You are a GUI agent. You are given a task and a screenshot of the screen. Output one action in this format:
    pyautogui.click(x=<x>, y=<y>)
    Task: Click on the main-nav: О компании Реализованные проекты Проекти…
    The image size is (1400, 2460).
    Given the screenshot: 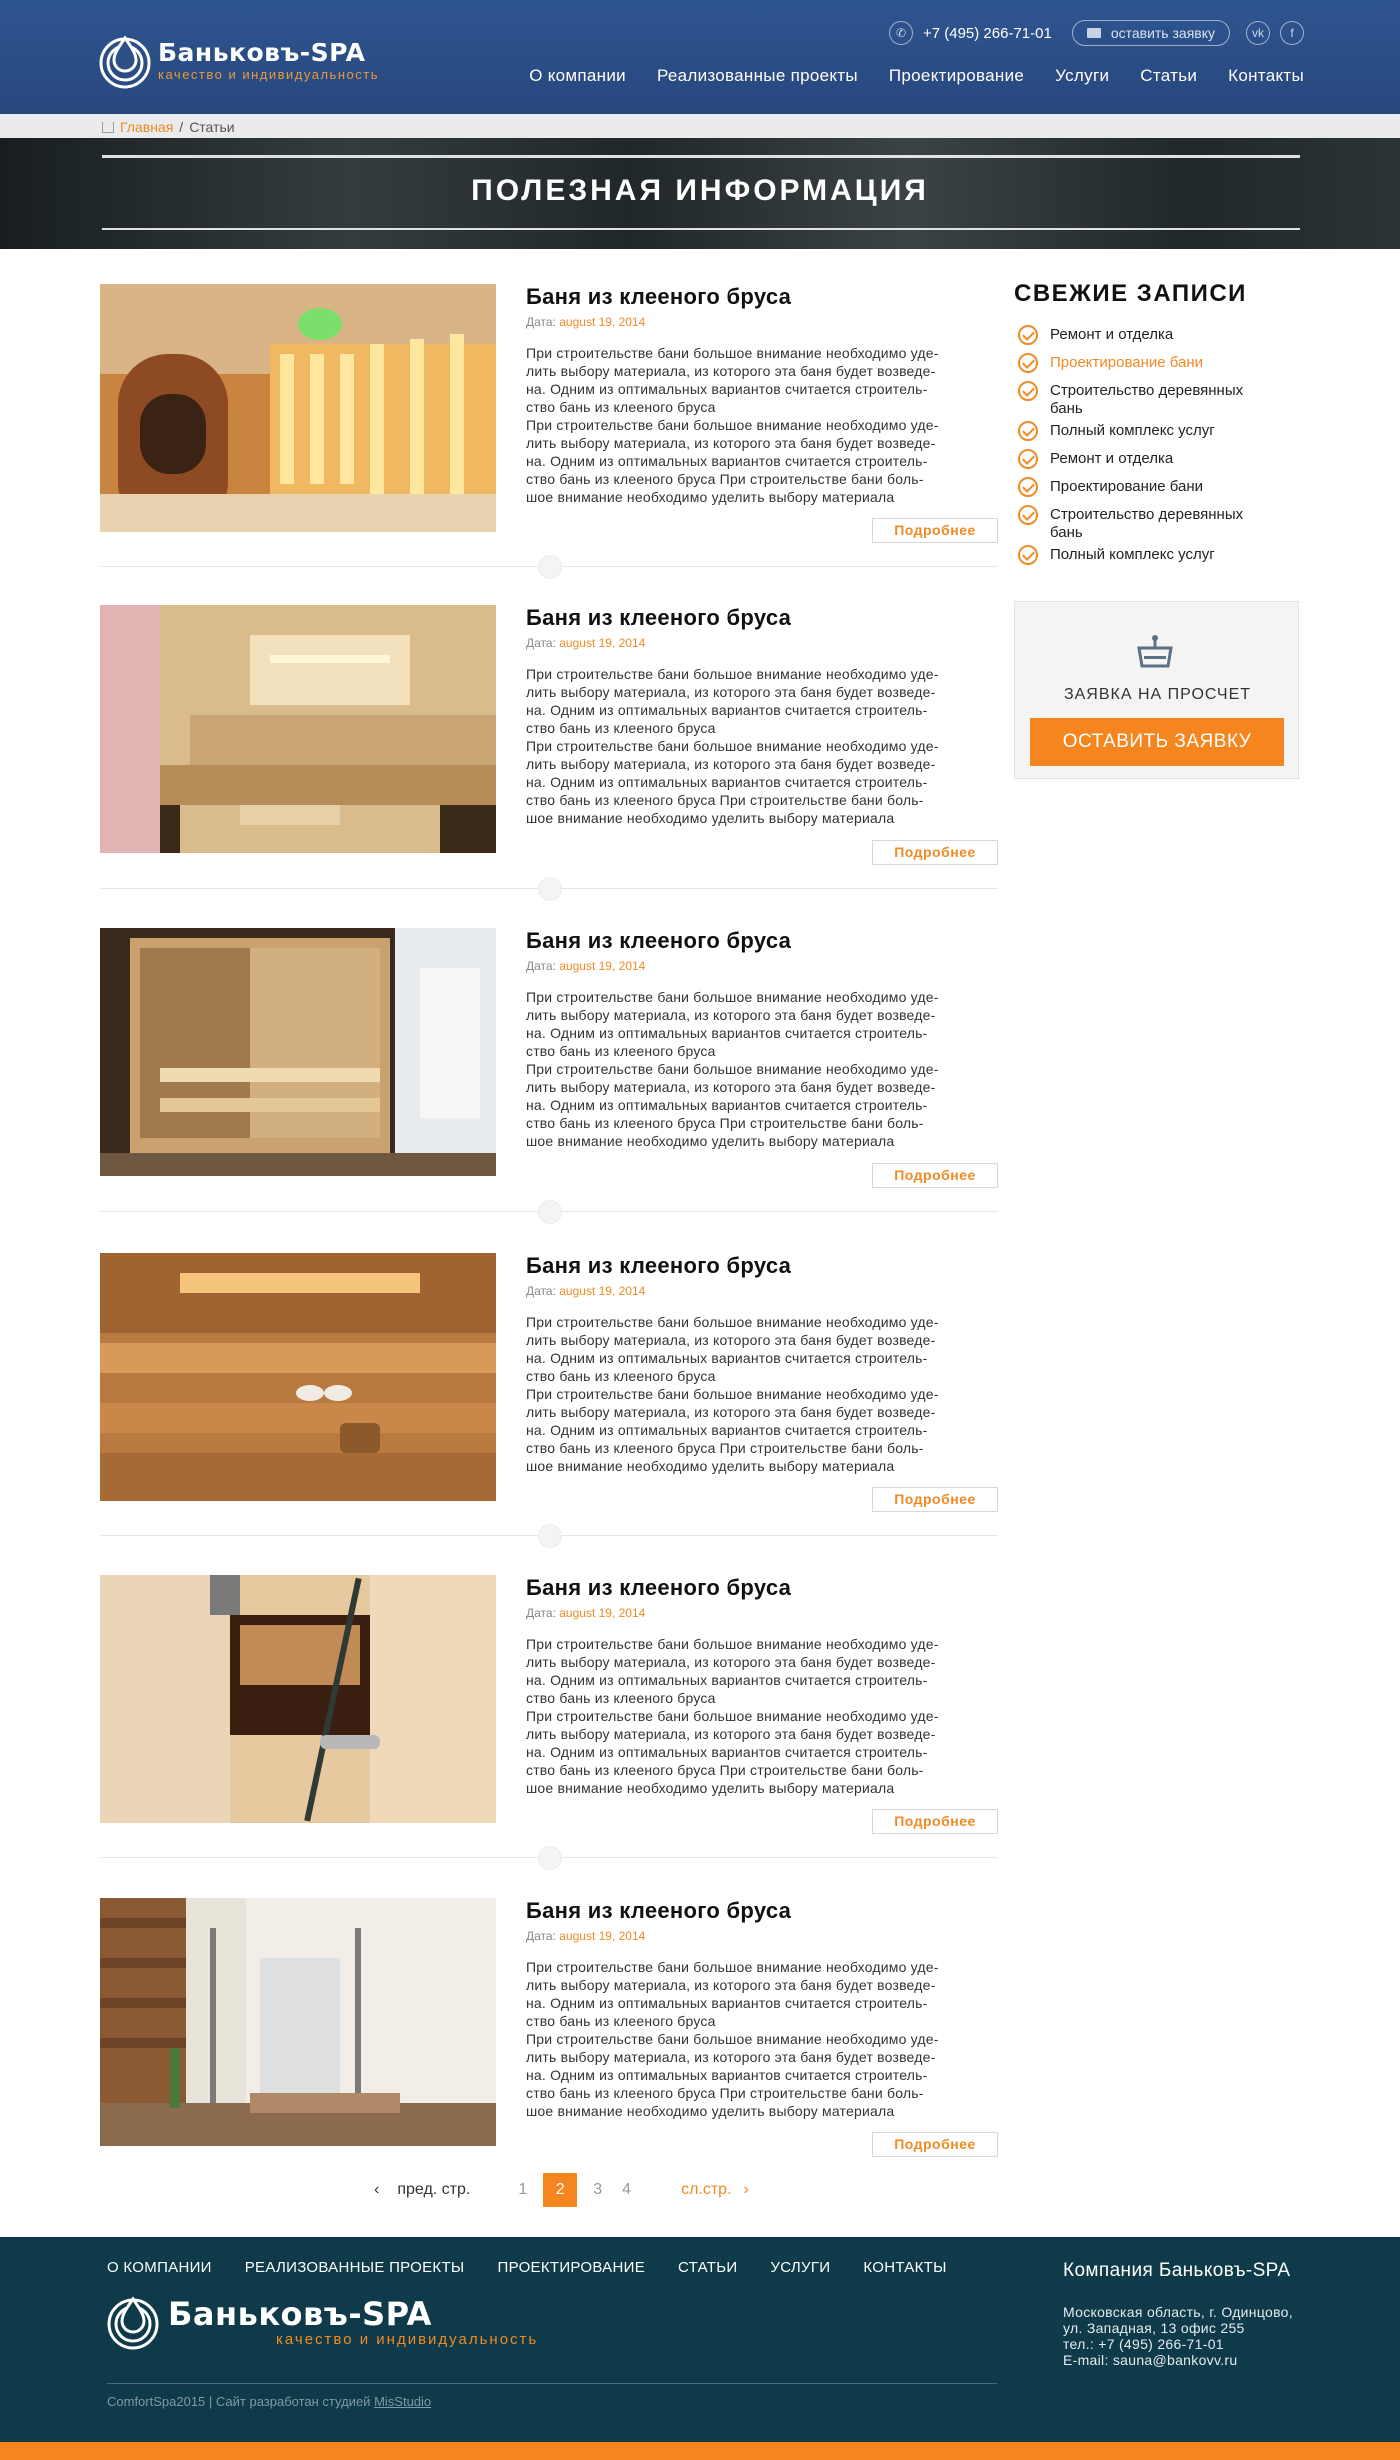 What is the action you would take?
    pyautogui.click(x=901, y=76)
    